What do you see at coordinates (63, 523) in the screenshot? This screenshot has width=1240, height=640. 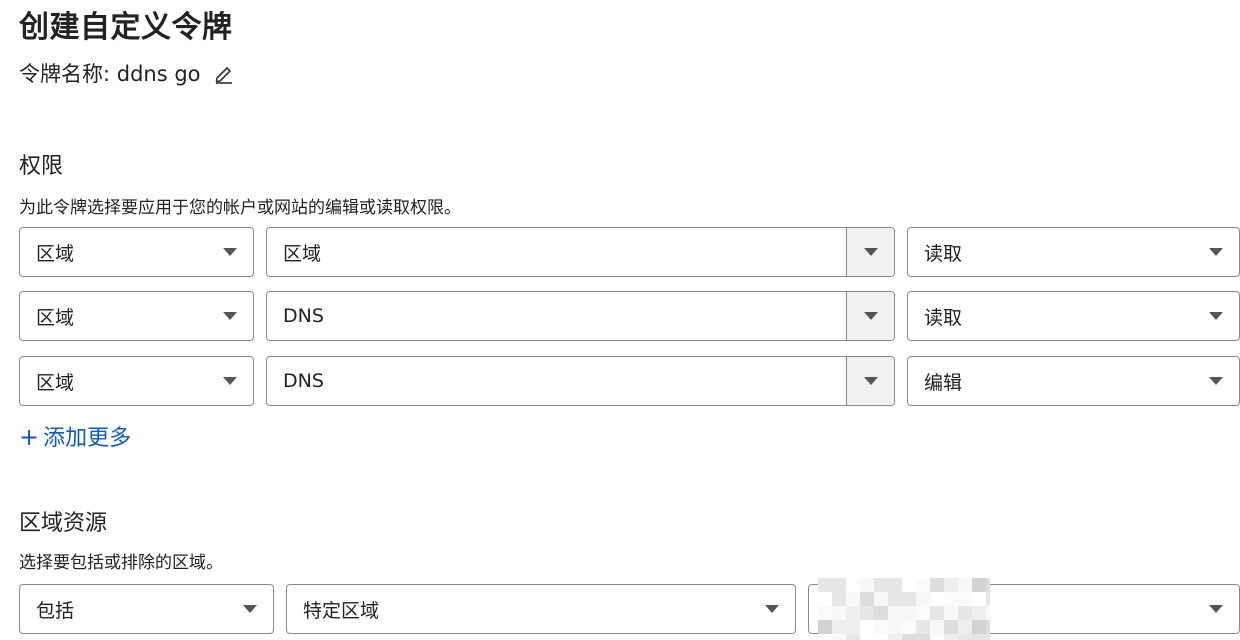 I see `zone-resources-title: 区域资源` at bounding box center [63, 523].